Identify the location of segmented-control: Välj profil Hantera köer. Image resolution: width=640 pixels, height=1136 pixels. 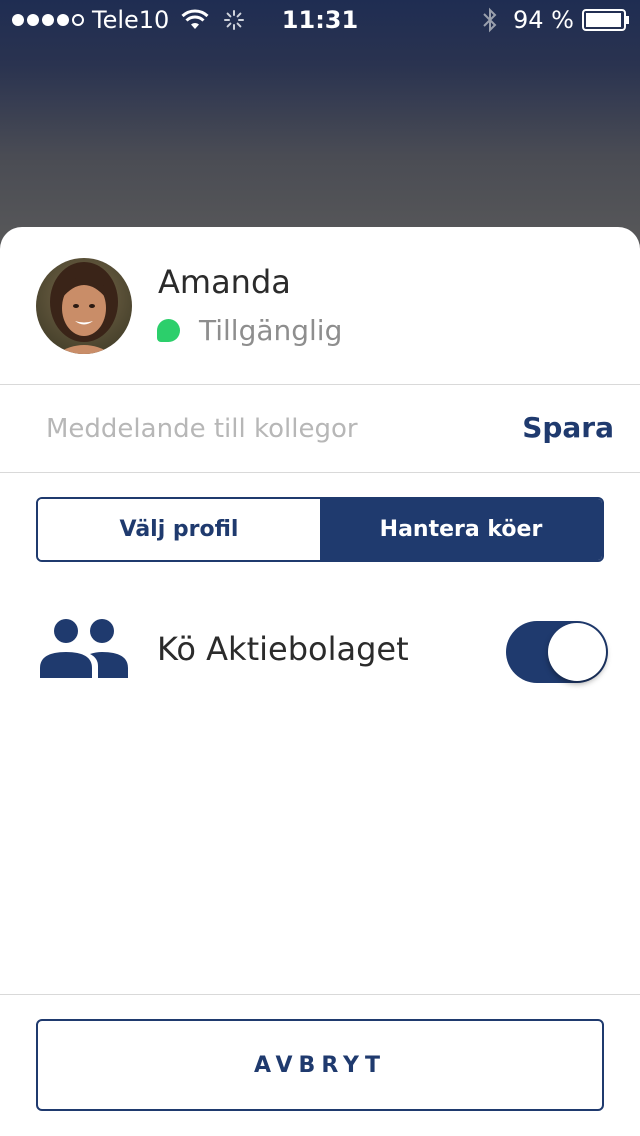
(320, 529).